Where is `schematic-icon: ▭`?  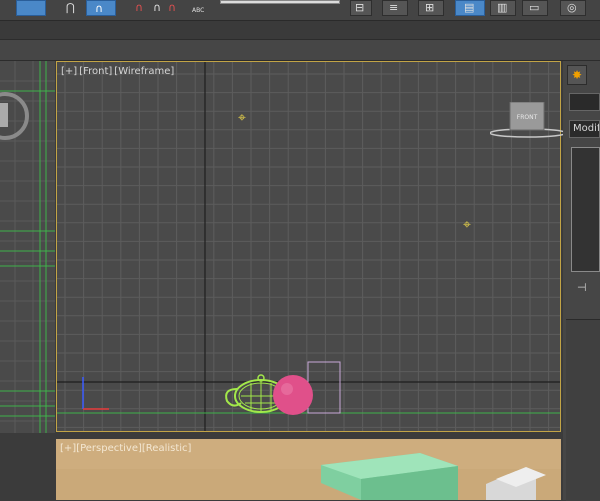
schematic-icon: ▭ is located at coordinates (534, 7).